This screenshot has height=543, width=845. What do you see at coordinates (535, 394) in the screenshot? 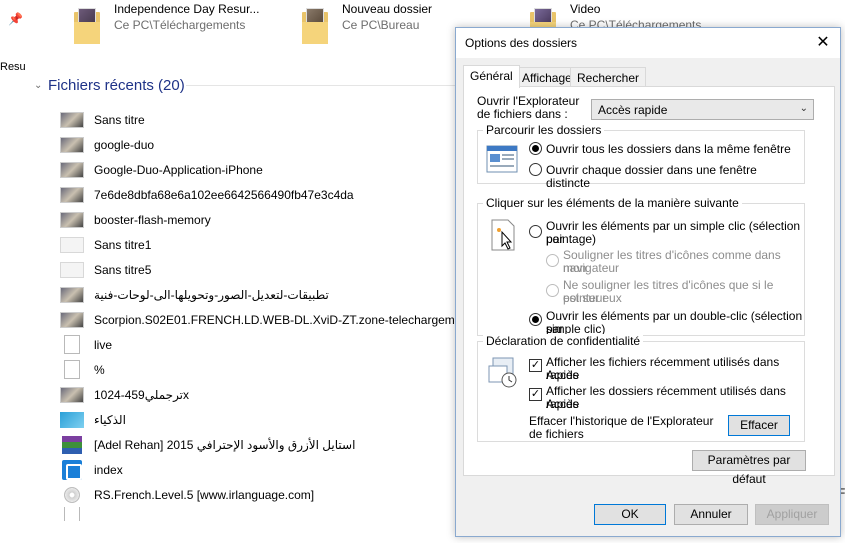
I see `recent-folders-checkbox: ✓` at bounding box center [535, 394].